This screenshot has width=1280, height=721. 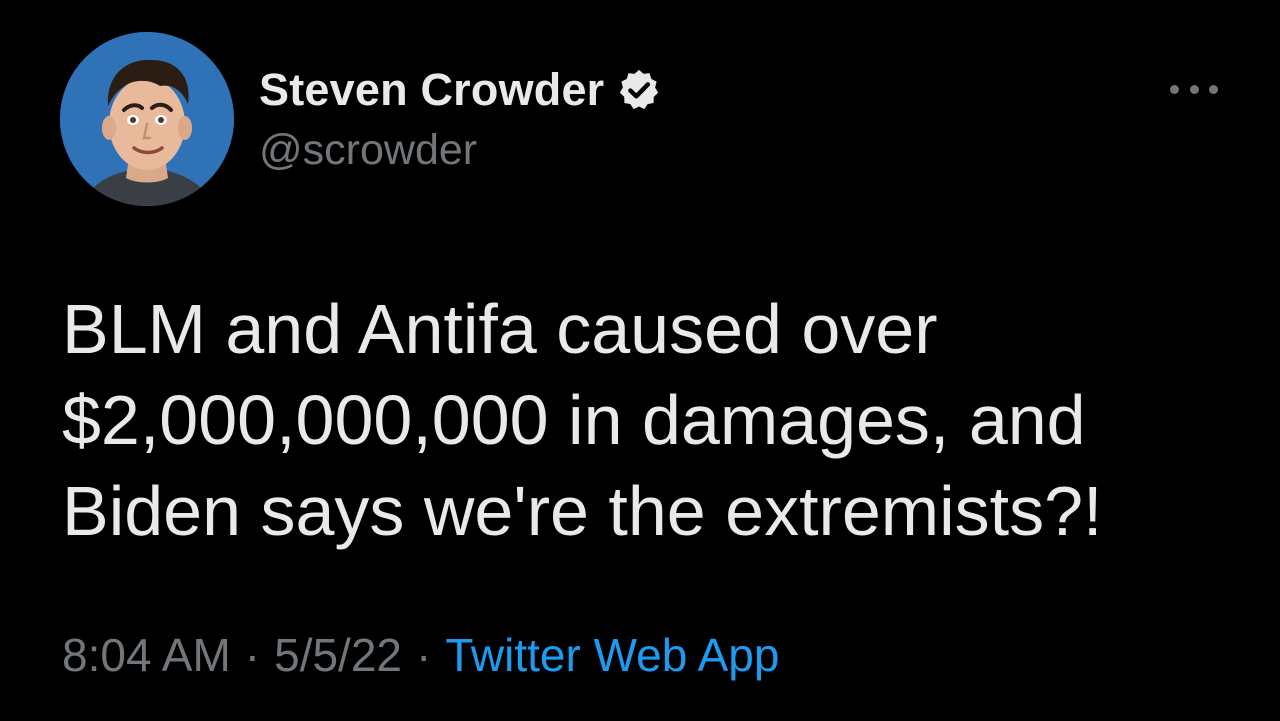 I want to click on avatar-photo-icon, so click(x=147, y=119).